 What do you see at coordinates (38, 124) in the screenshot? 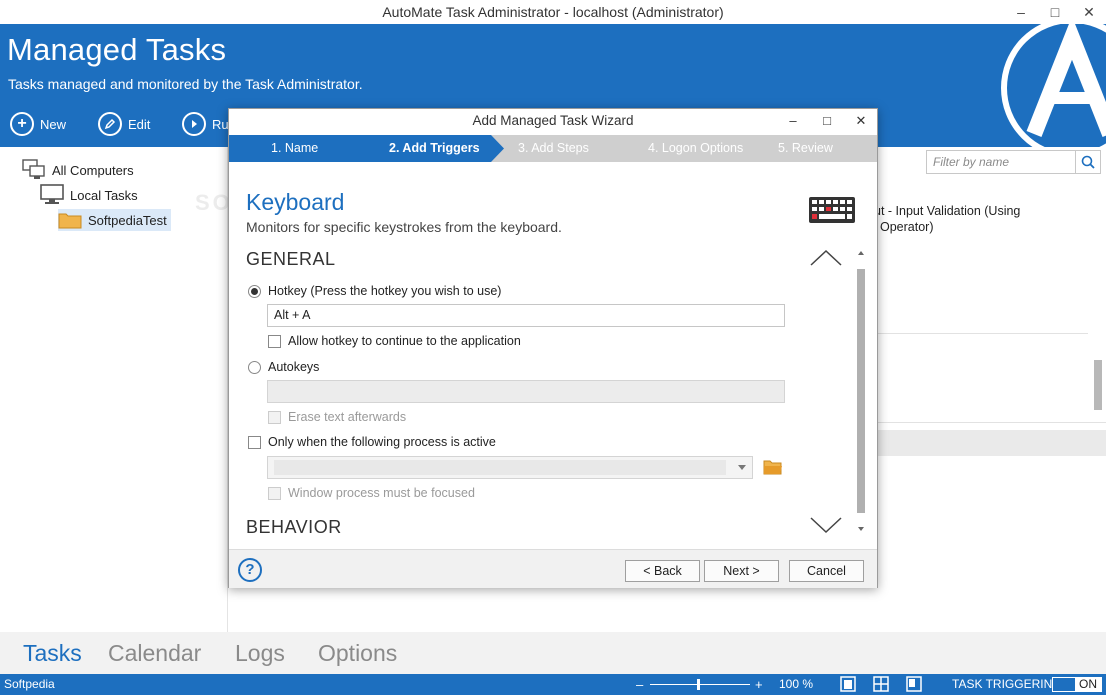
I see `new-button: + New` at bounding box center [38, 124].